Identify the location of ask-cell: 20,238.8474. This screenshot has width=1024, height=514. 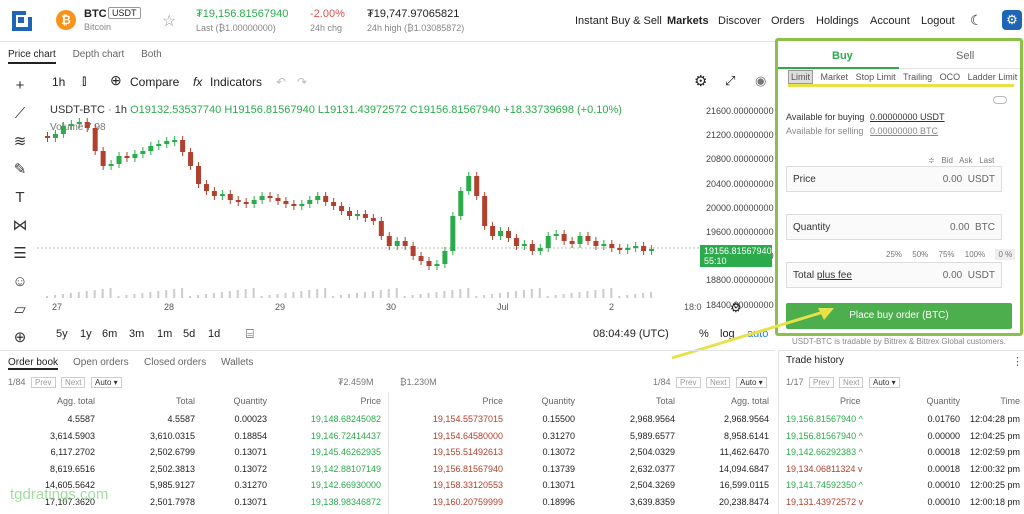
(729, 502).